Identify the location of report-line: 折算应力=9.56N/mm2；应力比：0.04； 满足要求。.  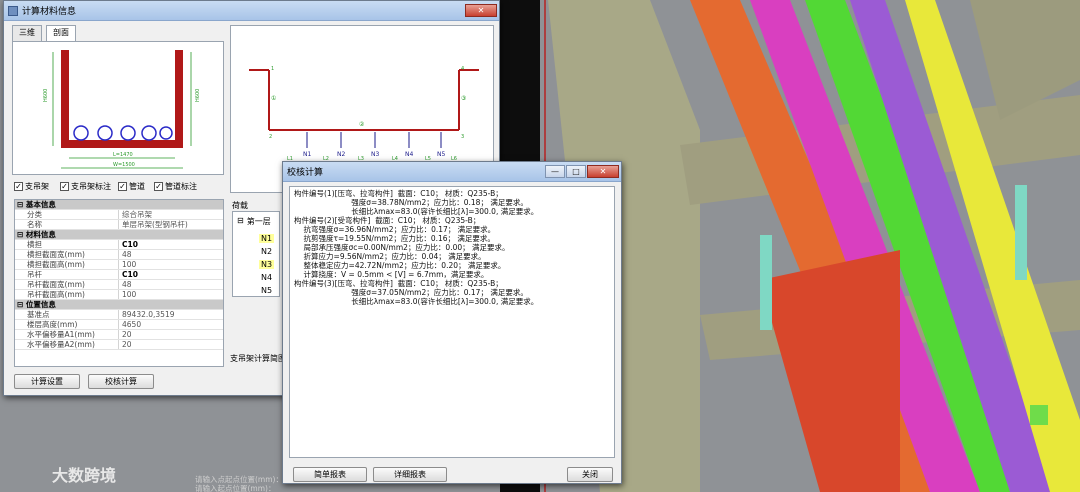
(390, 256).